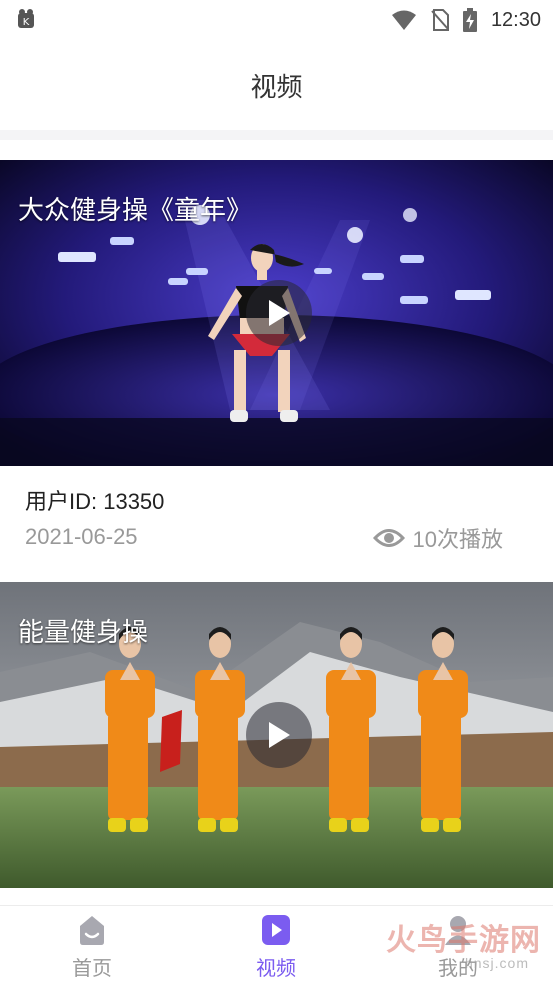 The height and width of the screenshot is (983, 553). What do you see at coordinates (276, 20) in the screenshot?
I see `status-bar: K 12:30` at bounding box center [276, 20].